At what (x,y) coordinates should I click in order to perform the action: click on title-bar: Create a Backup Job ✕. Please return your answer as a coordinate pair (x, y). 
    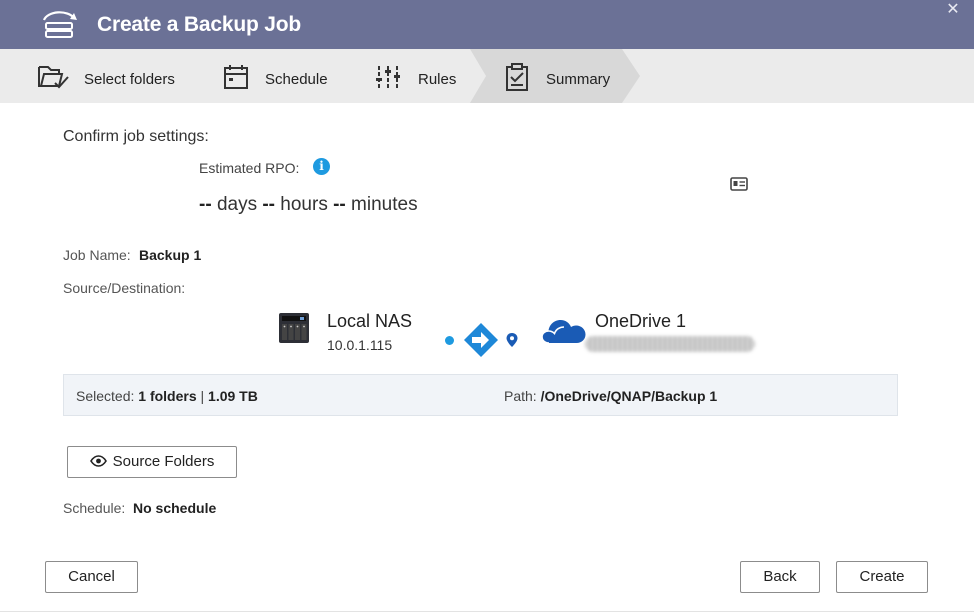
    Looking at the image, I should click on (487, 24).